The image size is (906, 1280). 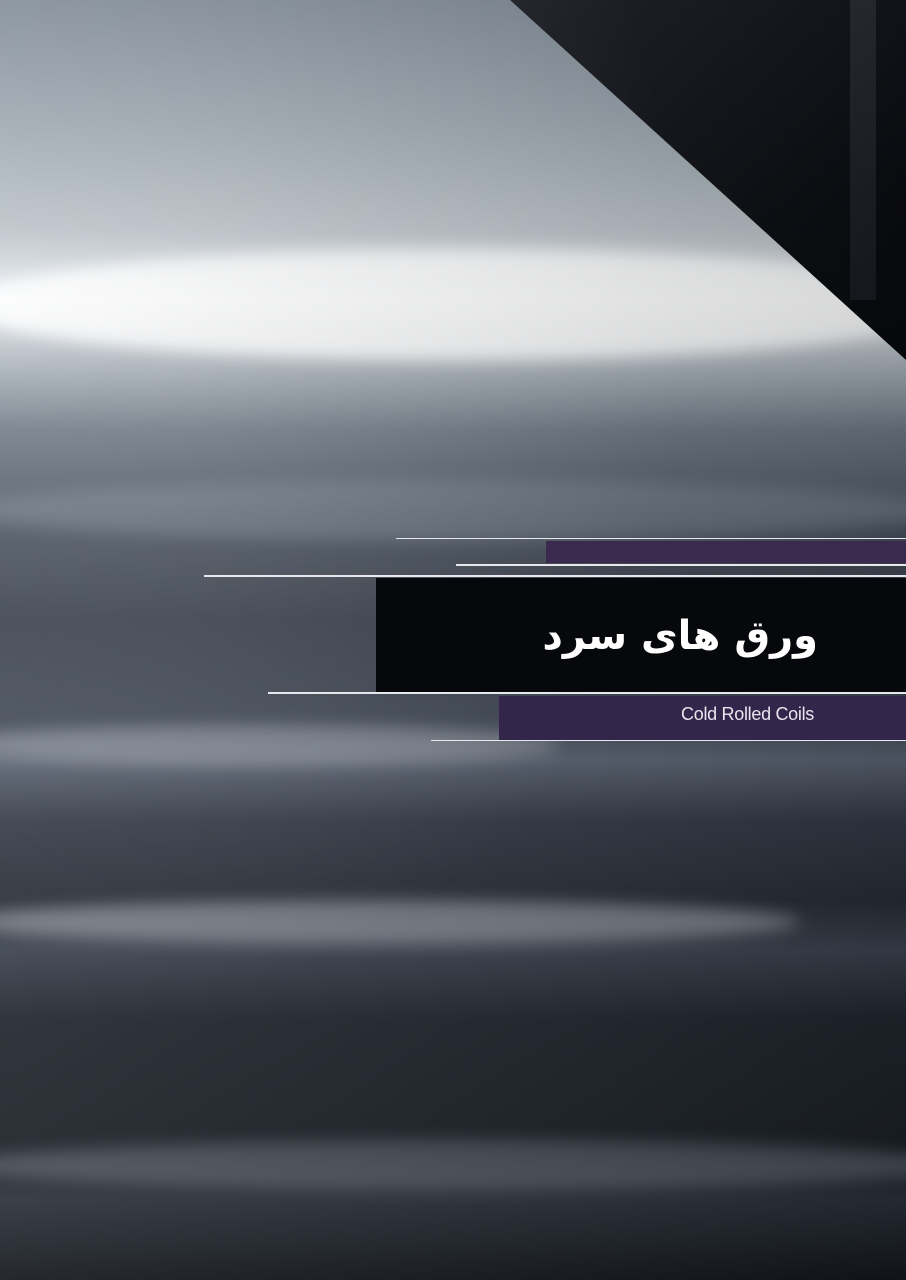 I want to click on accent-band, so click(x=726, y=552).